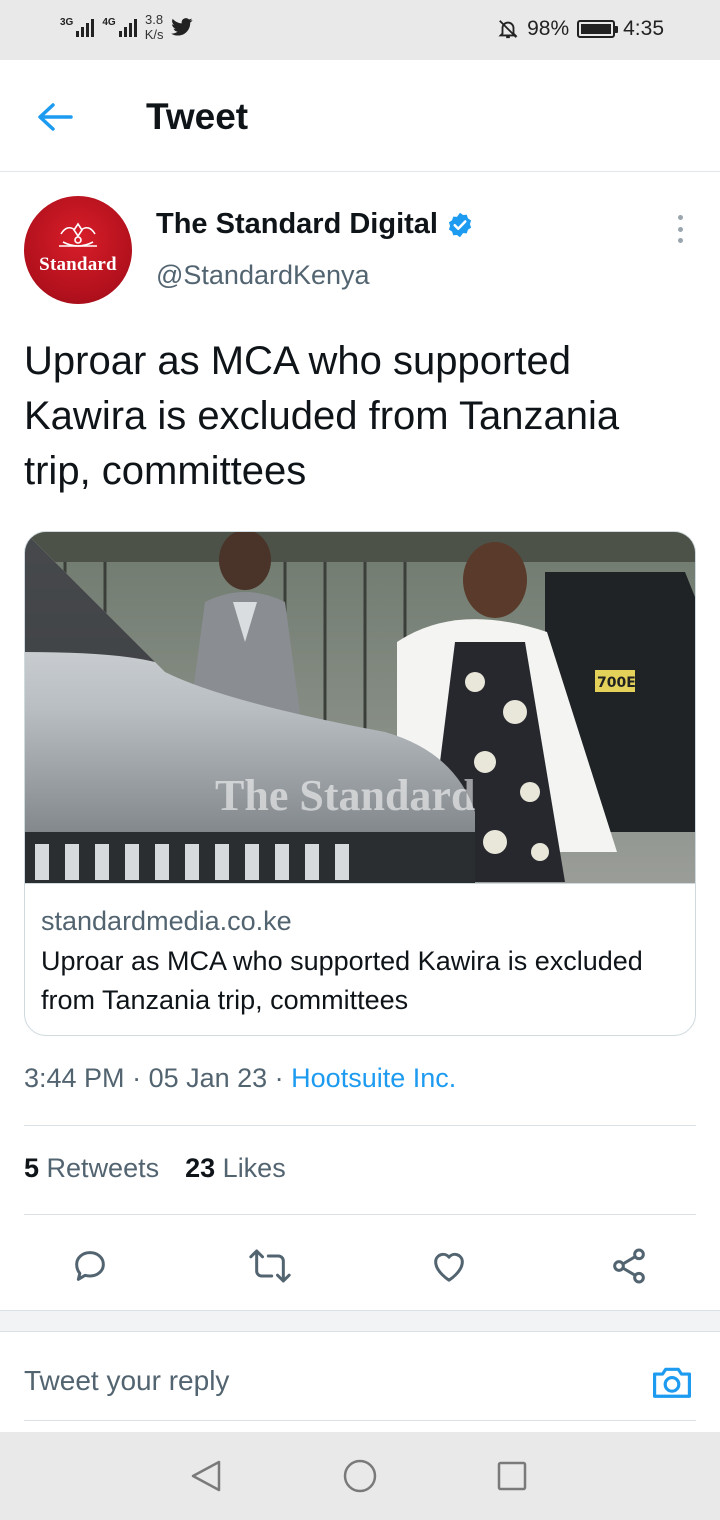  I want to click on more-options-button, so click(680, 229).